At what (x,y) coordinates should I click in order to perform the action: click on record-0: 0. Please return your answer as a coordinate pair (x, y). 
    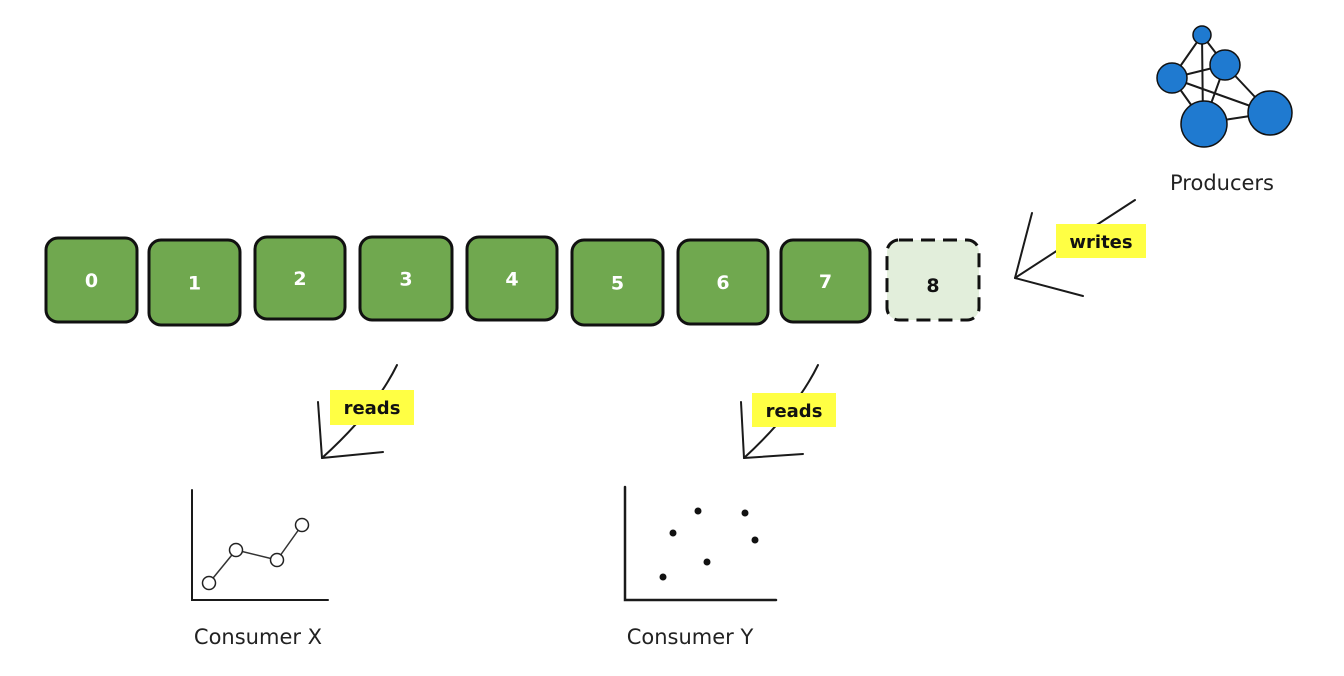
    Looking at the image, I should click on (91, 280).